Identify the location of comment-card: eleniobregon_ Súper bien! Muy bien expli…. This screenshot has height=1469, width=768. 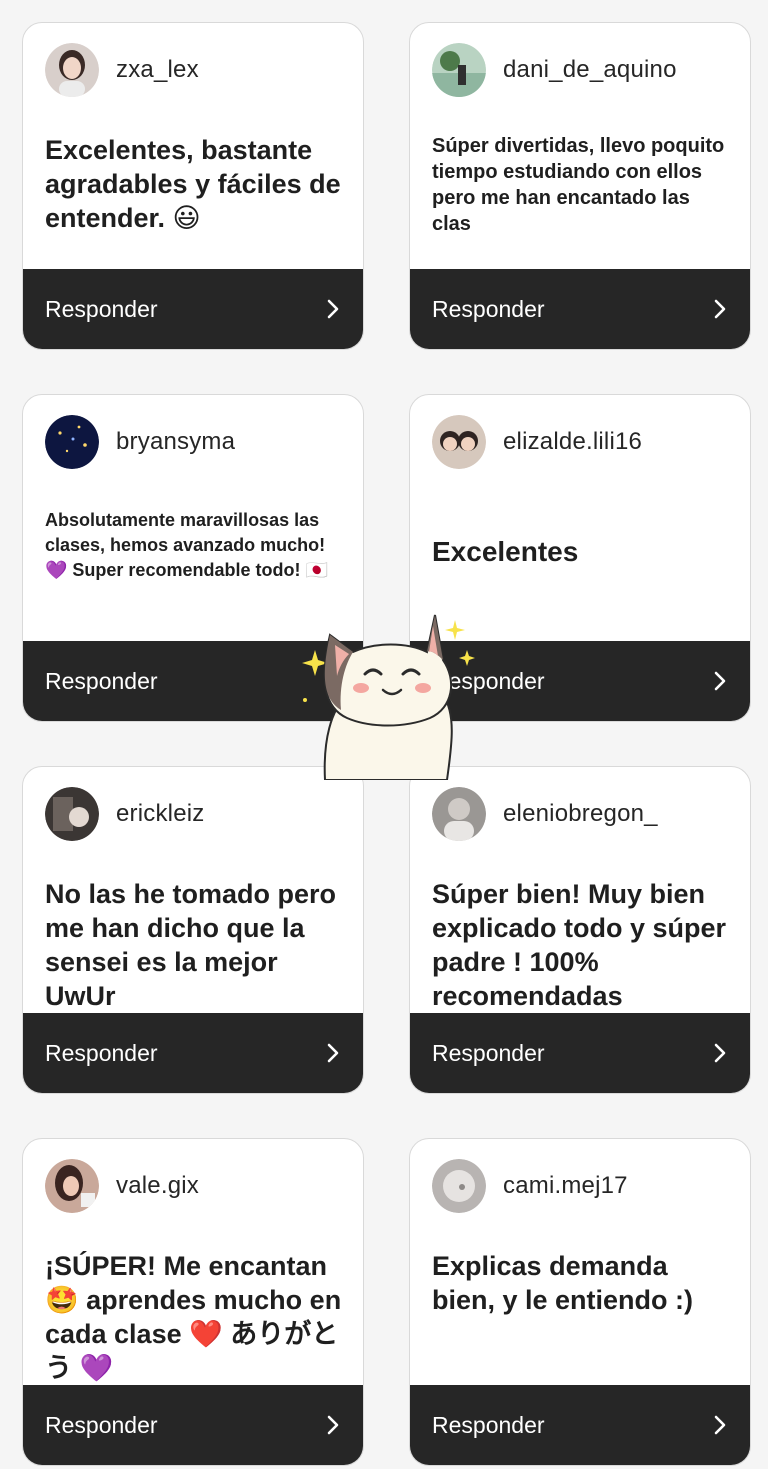
(580, 930).